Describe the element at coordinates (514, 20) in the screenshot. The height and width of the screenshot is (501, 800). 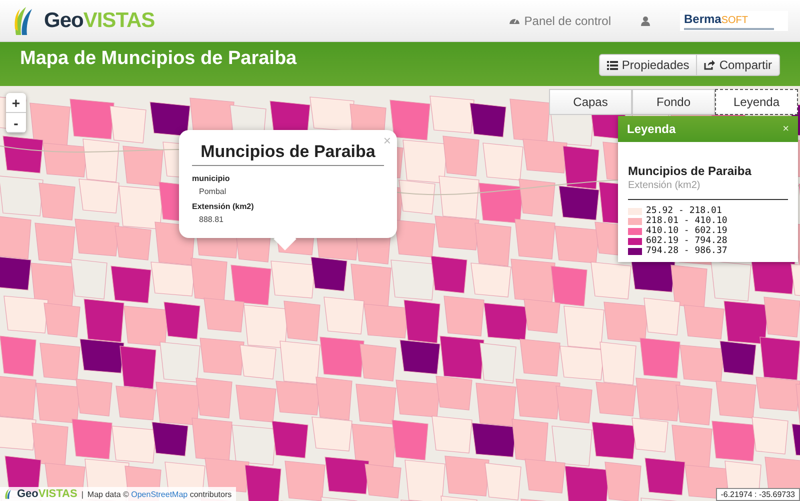
I see `dashboard-icon` at that location.